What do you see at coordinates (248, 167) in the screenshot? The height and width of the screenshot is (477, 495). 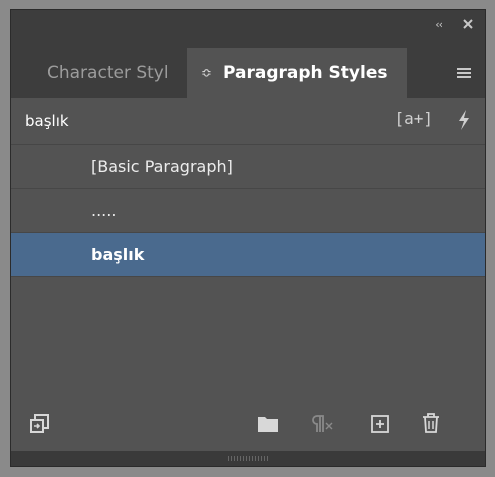 I see `list-item-basic-paragraph: [Basic Paragraph]` at bounding box center [248, 167].